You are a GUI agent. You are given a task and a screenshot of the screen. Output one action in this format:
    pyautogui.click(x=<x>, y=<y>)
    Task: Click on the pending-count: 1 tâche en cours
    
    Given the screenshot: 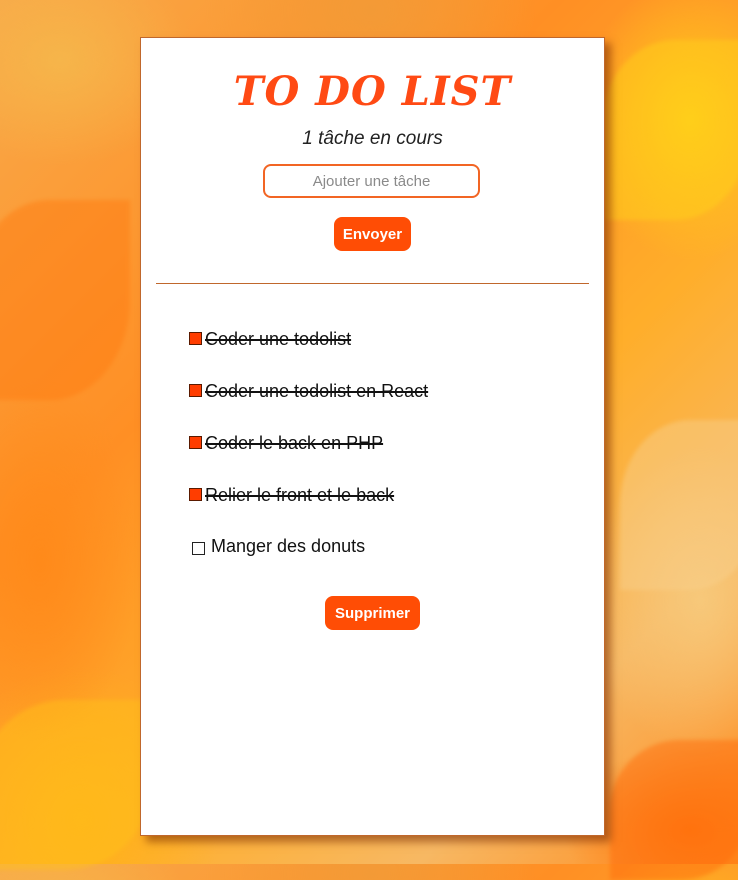 What is the action you would take?
    pyautogui.click(x=372, y=138)
    